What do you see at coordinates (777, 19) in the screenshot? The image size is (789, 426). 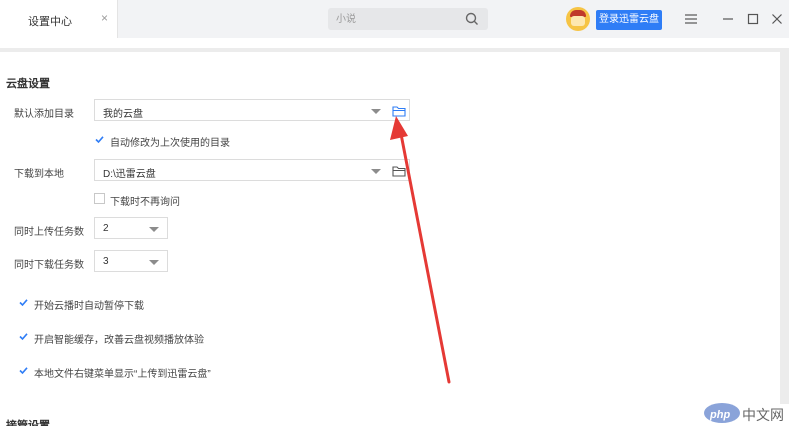 I see `close-icon` at bounding box center [777, 19].